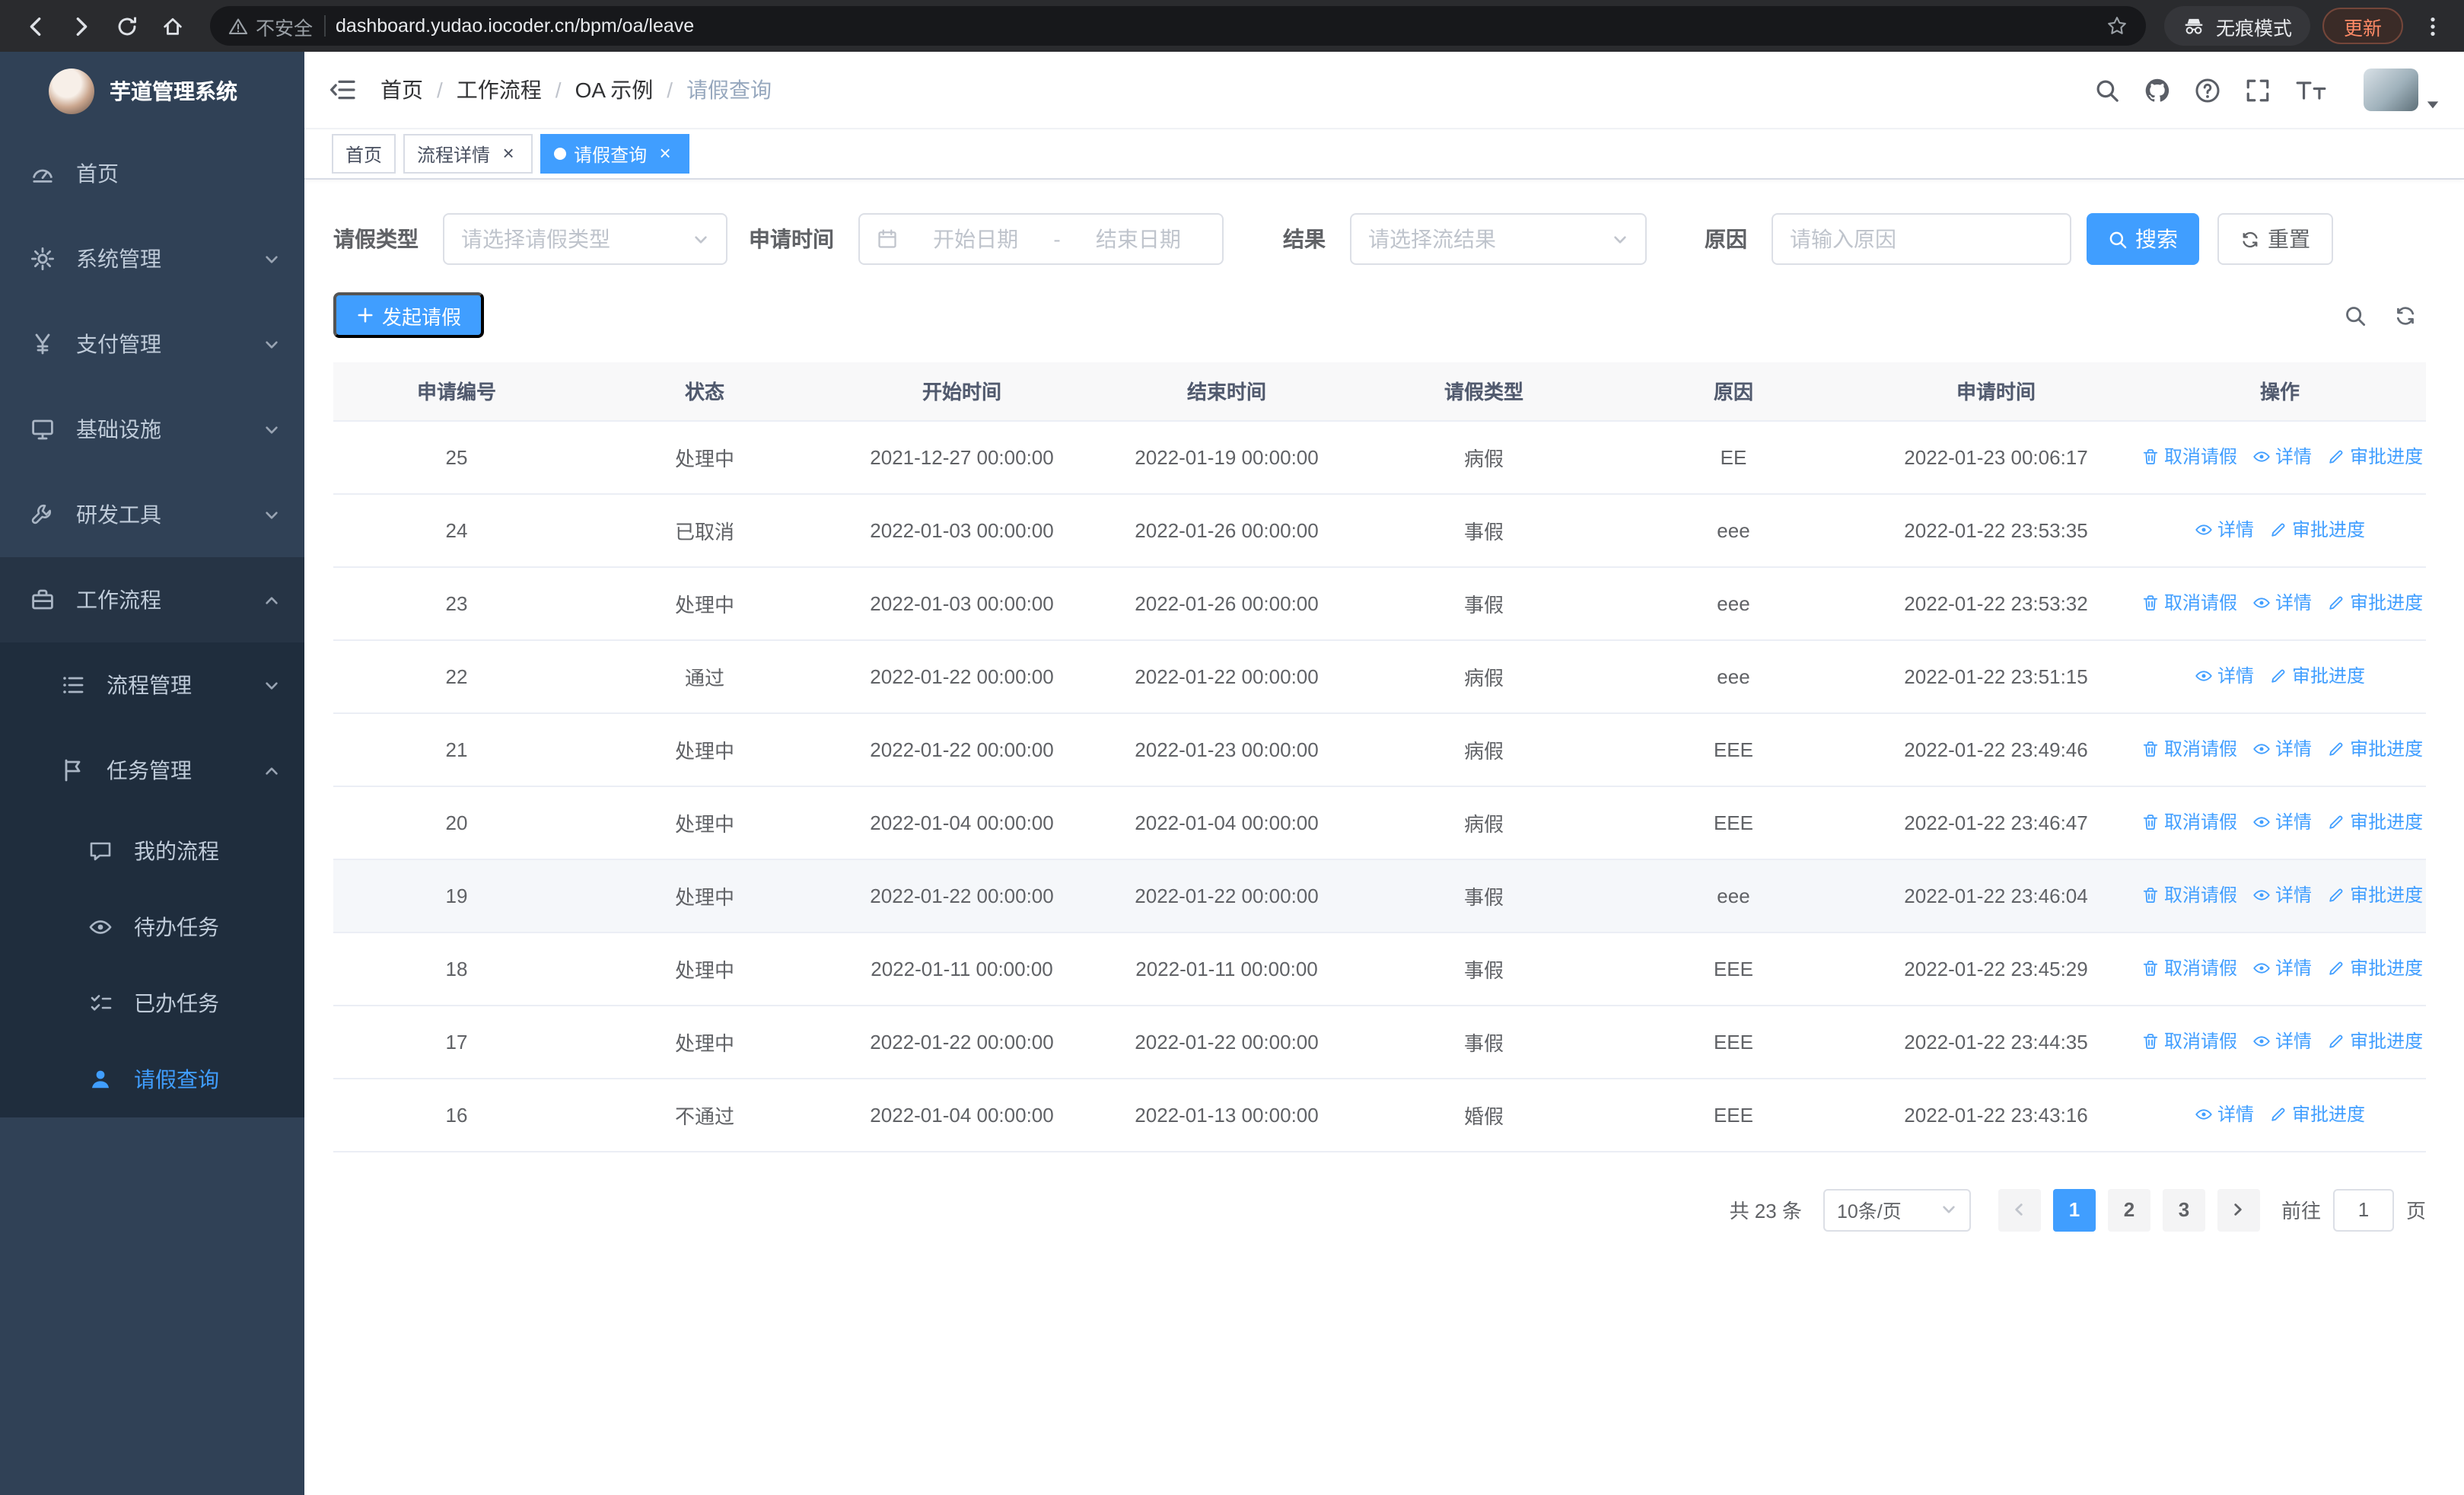 This screenshot has width=2464, height=1495. What do you see at coordinates (2363, 1210) in the screenshot?
I see `goto-page-input` at bounding box center [2363, 1210].